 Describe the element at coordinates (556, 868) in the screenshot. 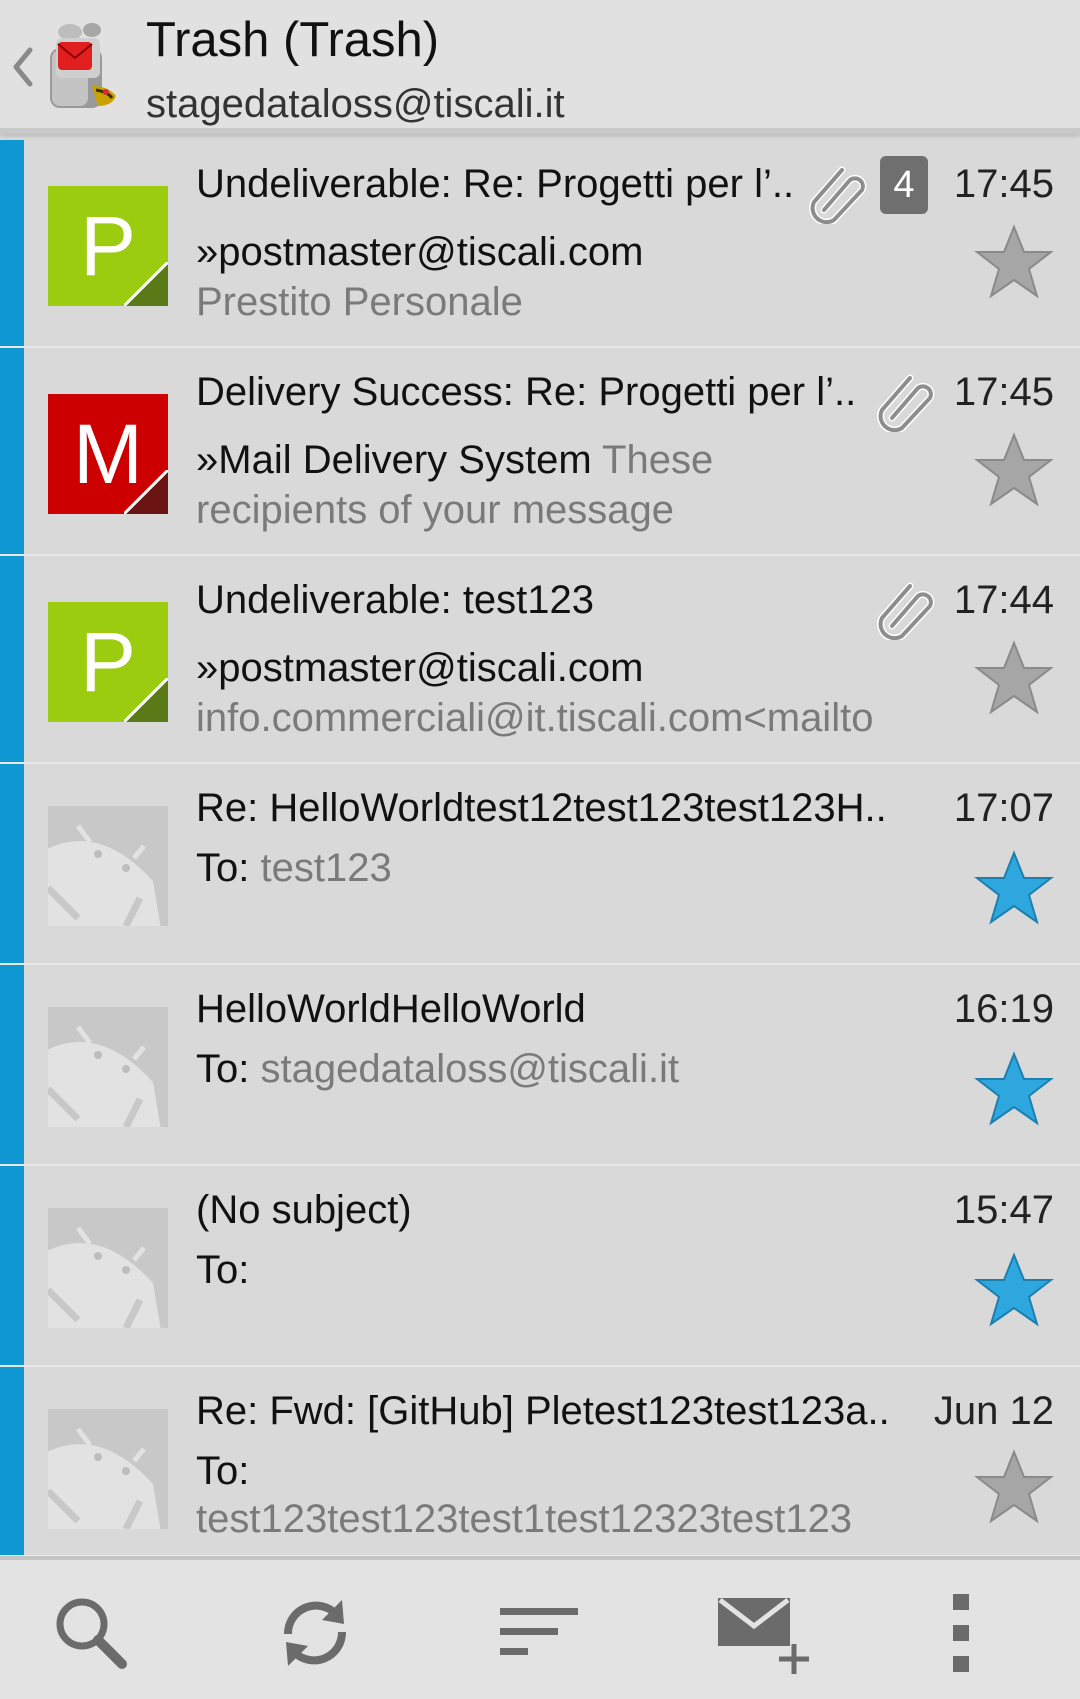

I see `message-sender: To: test123` at that location.